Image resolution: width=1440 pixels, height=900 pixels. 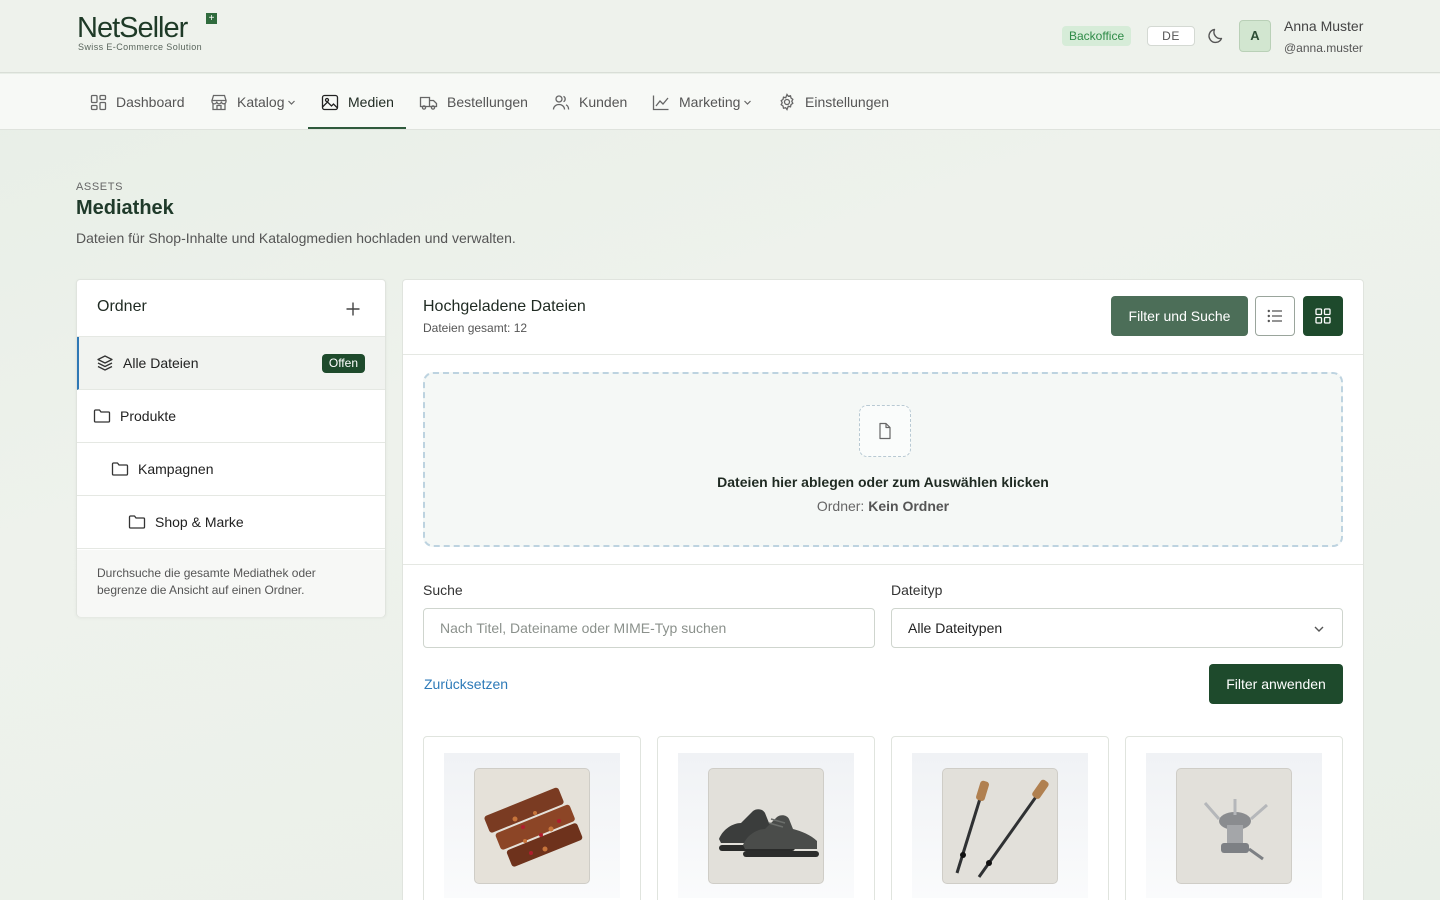 I want to click on hiking-shoes-thumbnail, so click(x=766, y=826).